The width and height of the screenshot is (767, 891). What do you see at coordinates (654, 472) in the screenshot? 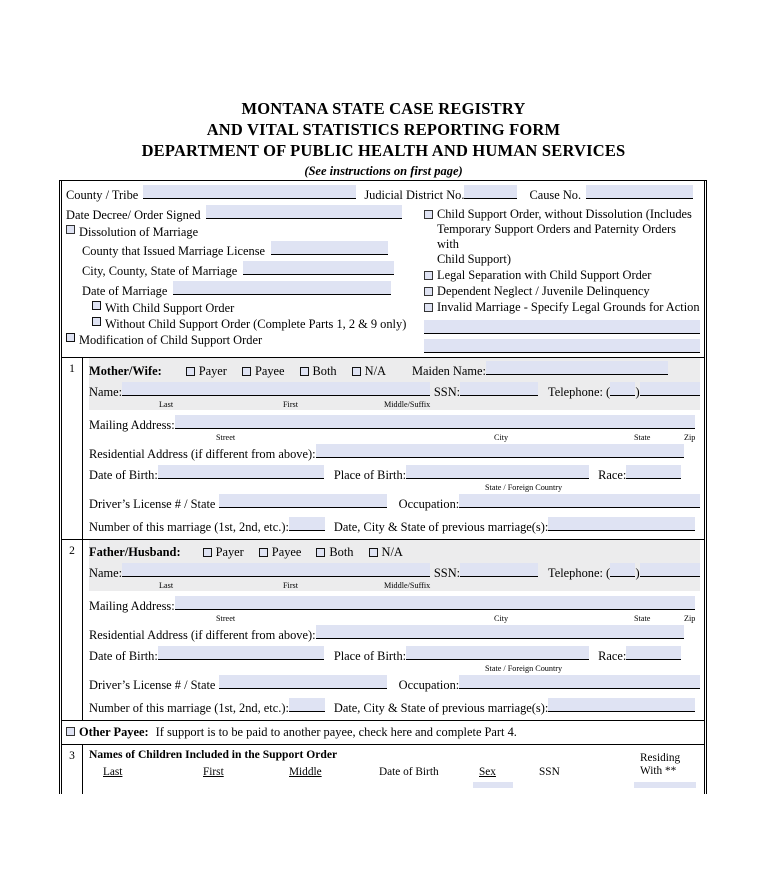
I see `part-1-race-input` at bounding box center [654, 472].